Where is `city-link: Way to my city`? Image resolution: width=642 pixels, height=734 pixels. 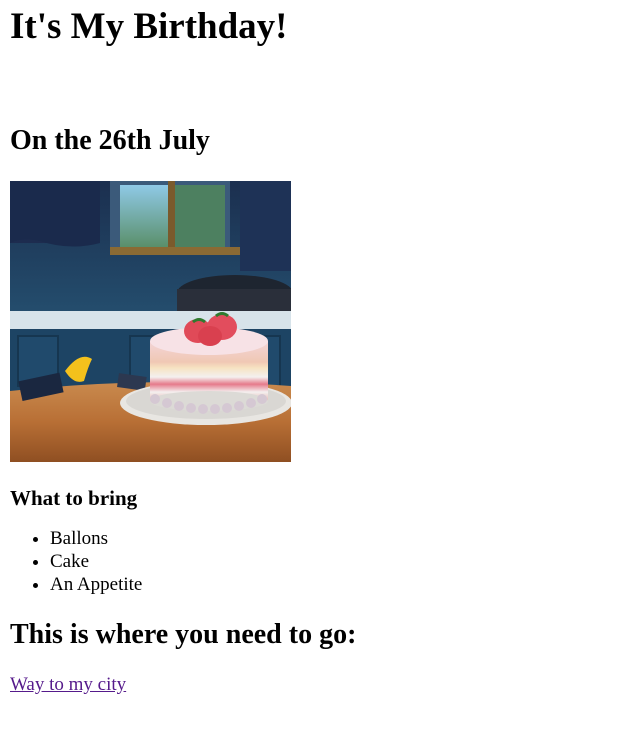
city-link: Way to my city is located at coordinates (68, 684).